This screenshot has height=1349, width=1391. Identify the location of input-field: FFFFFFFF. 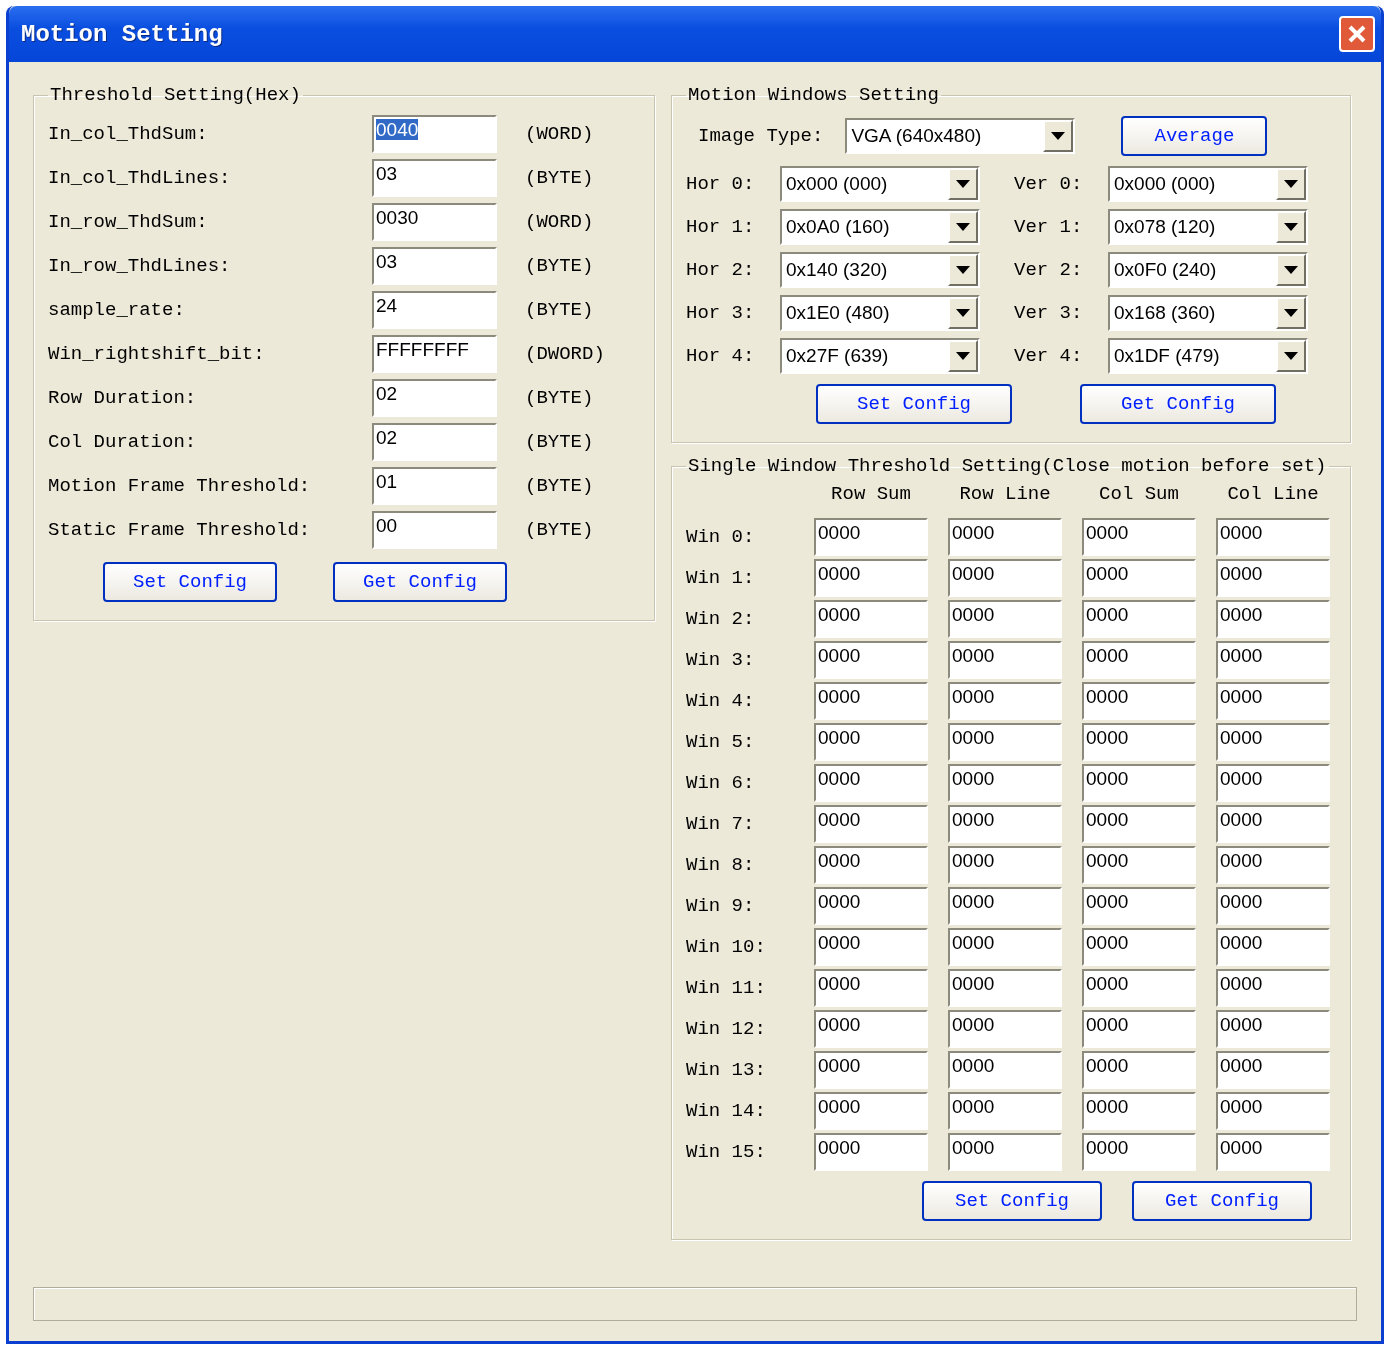
(434, 354).